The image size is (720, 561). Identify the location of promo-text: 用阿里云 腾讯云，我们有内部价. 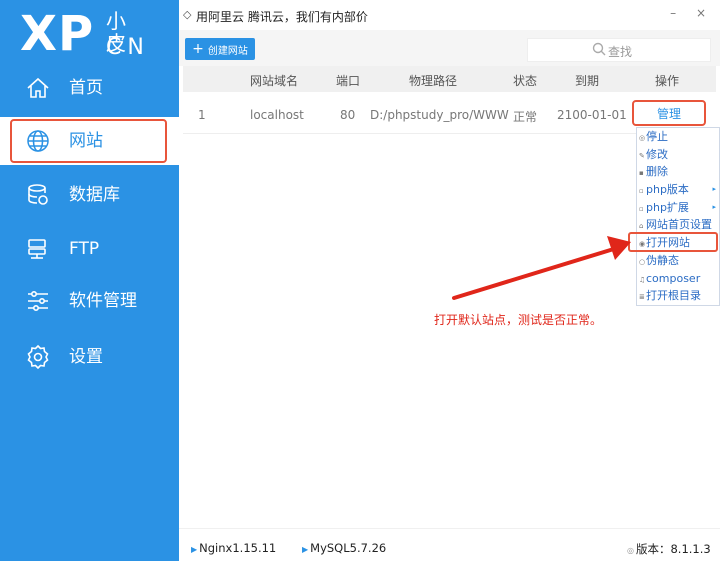
(282, 16).